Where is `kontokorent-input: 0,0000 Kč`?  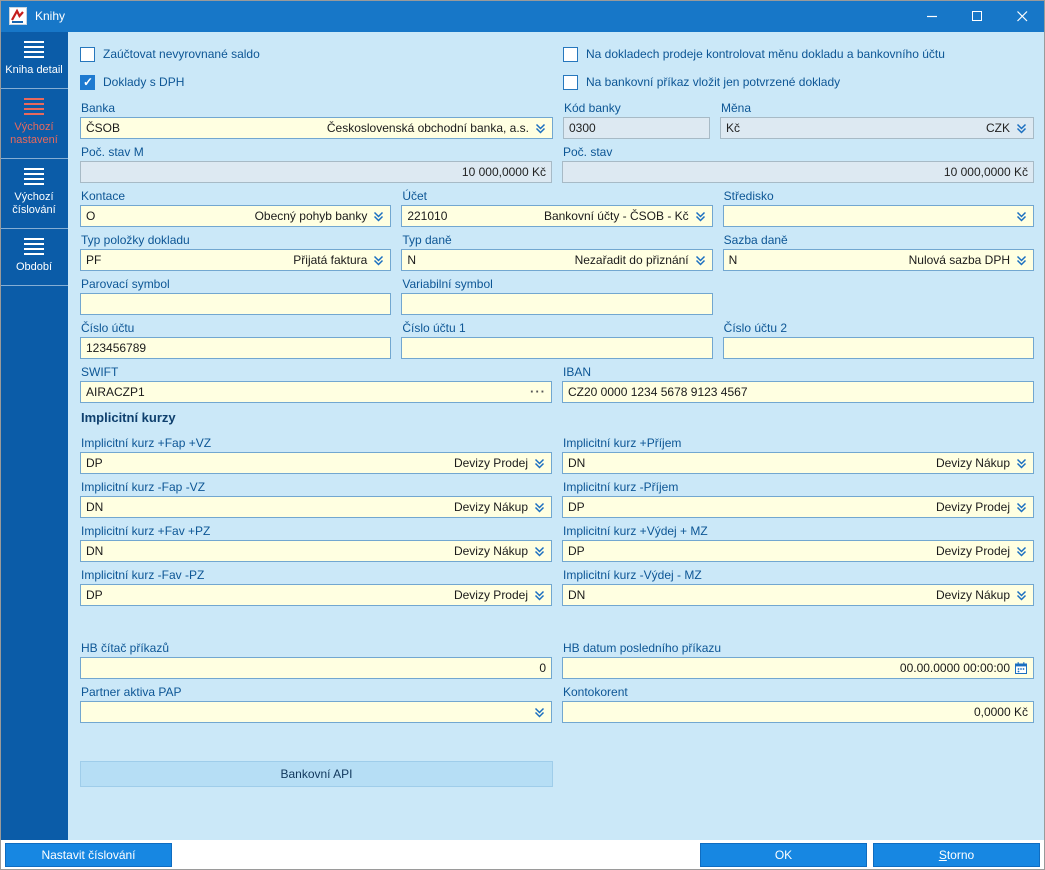 kontokorent-input: 0,0000 Kč is located at coordinates (798, 712).